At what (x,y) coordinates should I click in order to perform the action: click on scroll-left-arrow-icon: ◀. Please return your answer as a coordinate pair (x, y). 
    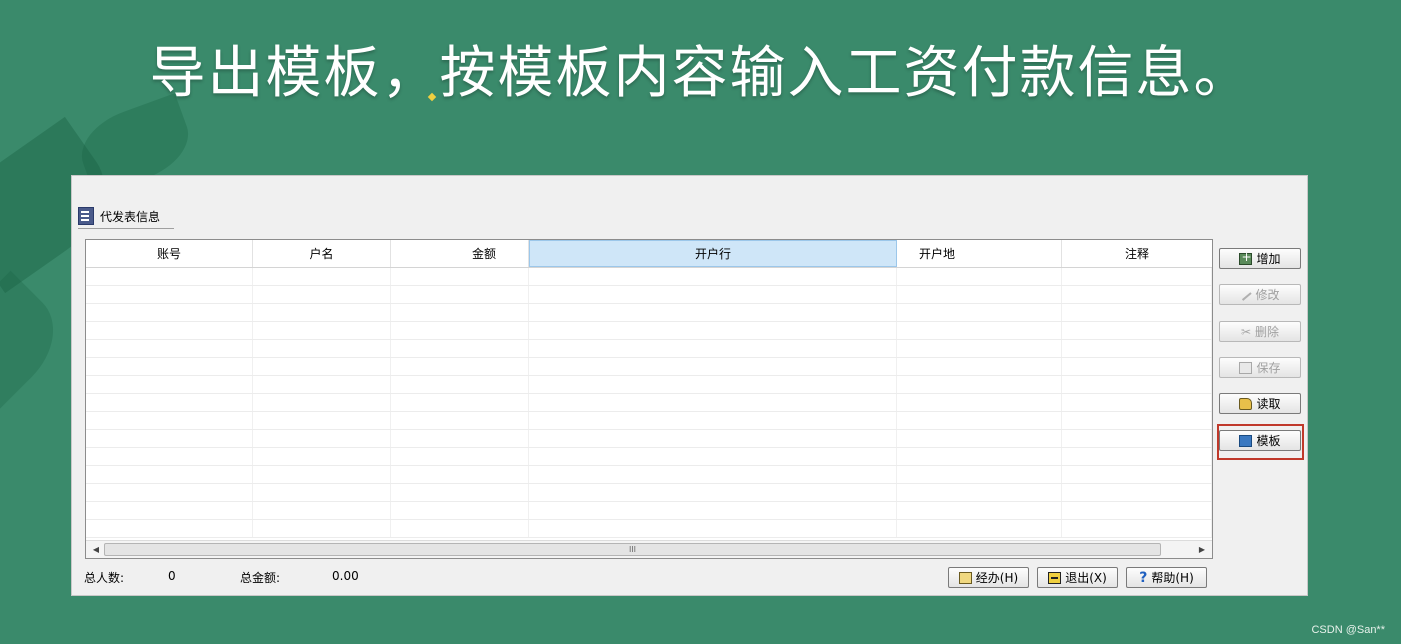
    Looking at the image, I should click on (96, 549).